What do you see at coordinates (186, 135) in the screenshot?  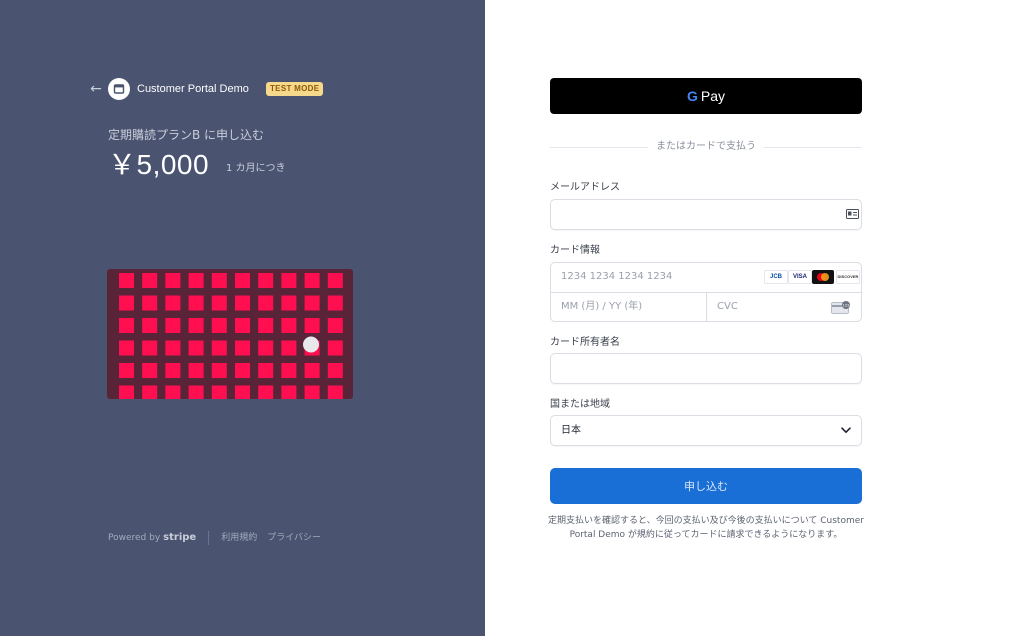 I see `plan-title: 定期購読プランB に申し込む` at bounding box center [186, 135].